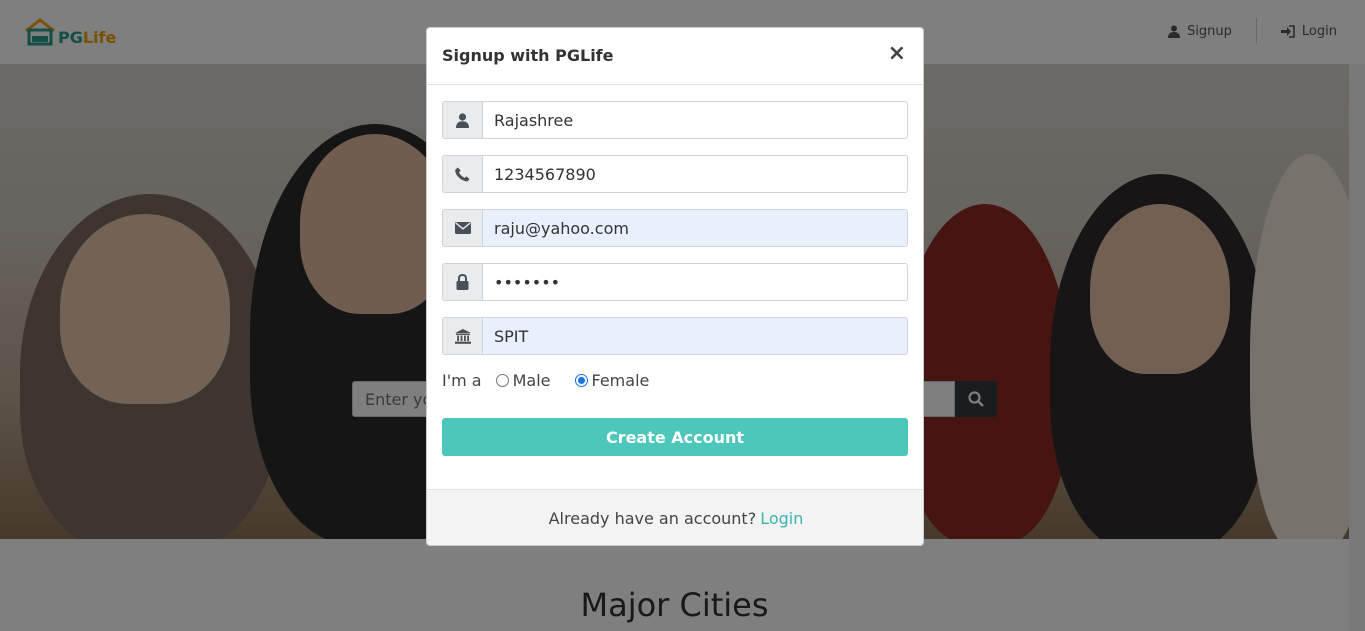  I want to click on email-field, so click(675, 228).